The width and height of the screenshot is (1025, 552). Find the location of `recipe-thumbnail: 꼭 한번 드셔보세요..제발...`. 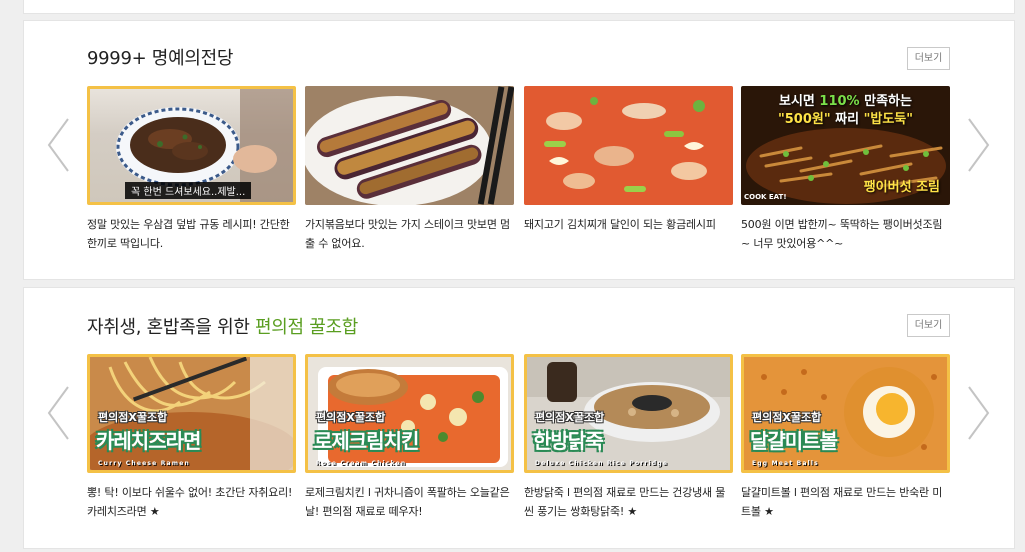

recipe-thumbnail: 꼭 한번 드셔보세요..제발... is located at coordinates (191, 145).